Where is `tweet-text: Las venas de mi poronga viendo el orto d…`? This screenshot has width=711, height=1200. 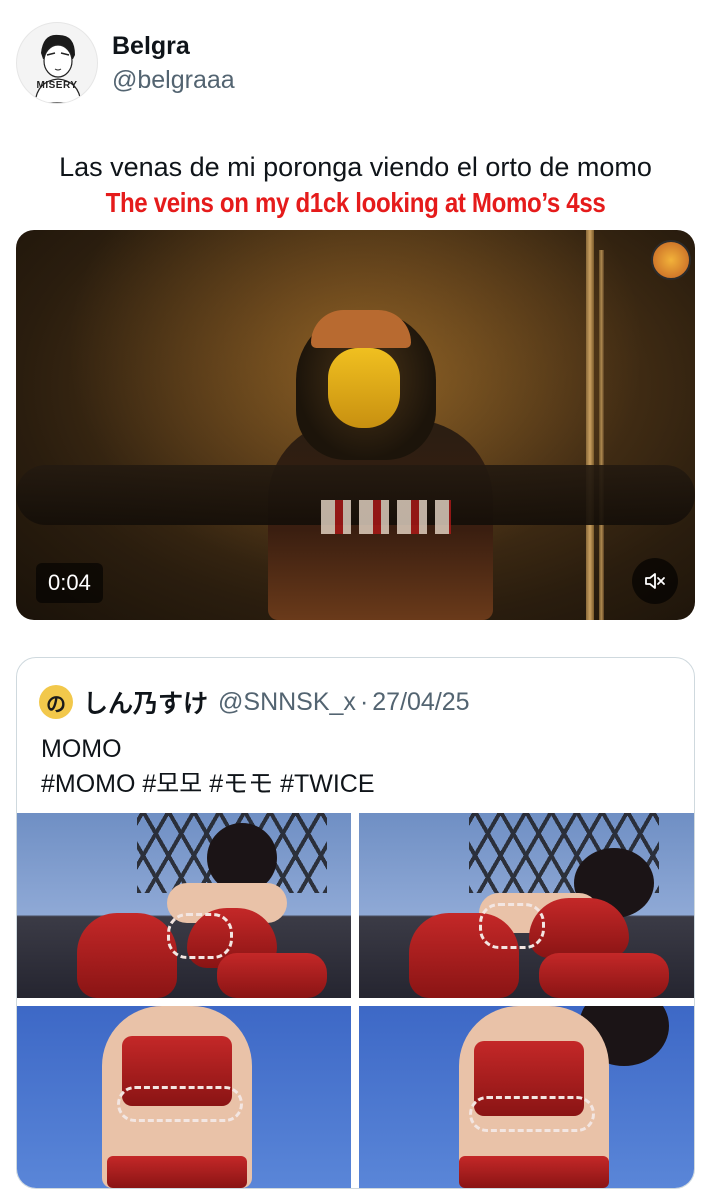 tweet-text: Las venas de mi poronga viendo el orto d… is located at coordinates (355, 167).